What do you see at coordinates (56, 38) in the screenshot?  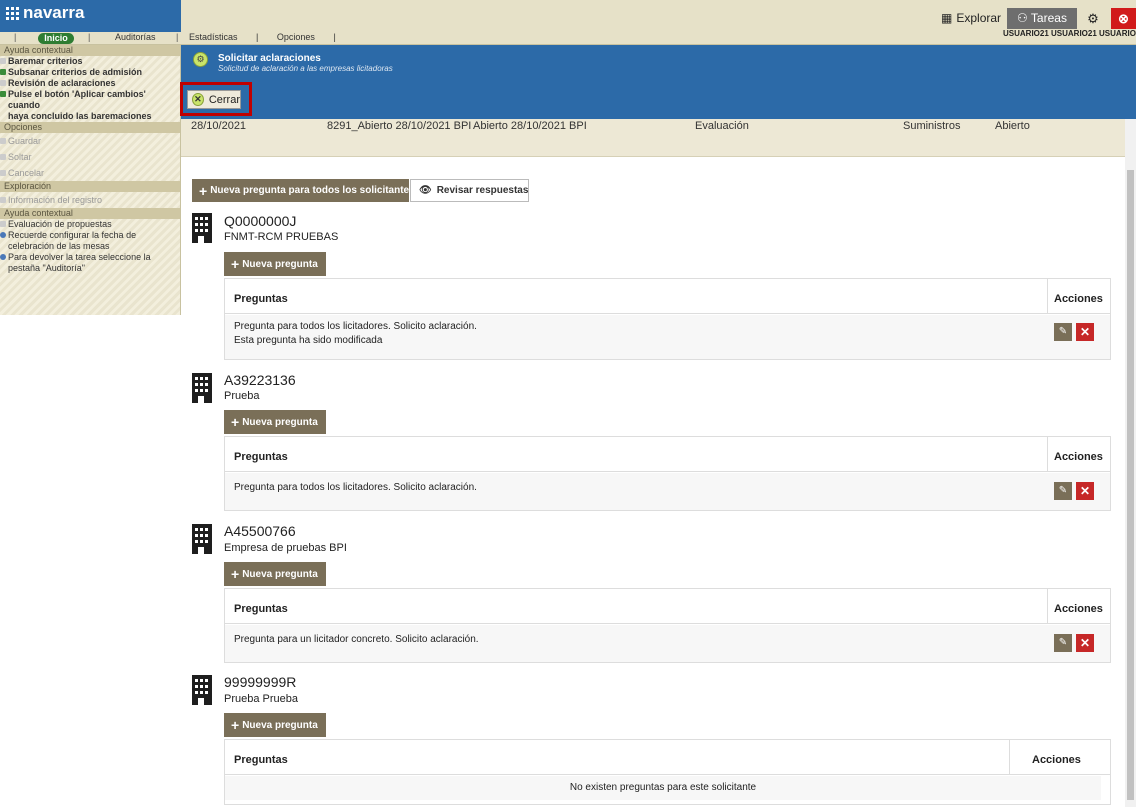 I see `nav-inicio: Inicio` at bounding box center [56, 38].